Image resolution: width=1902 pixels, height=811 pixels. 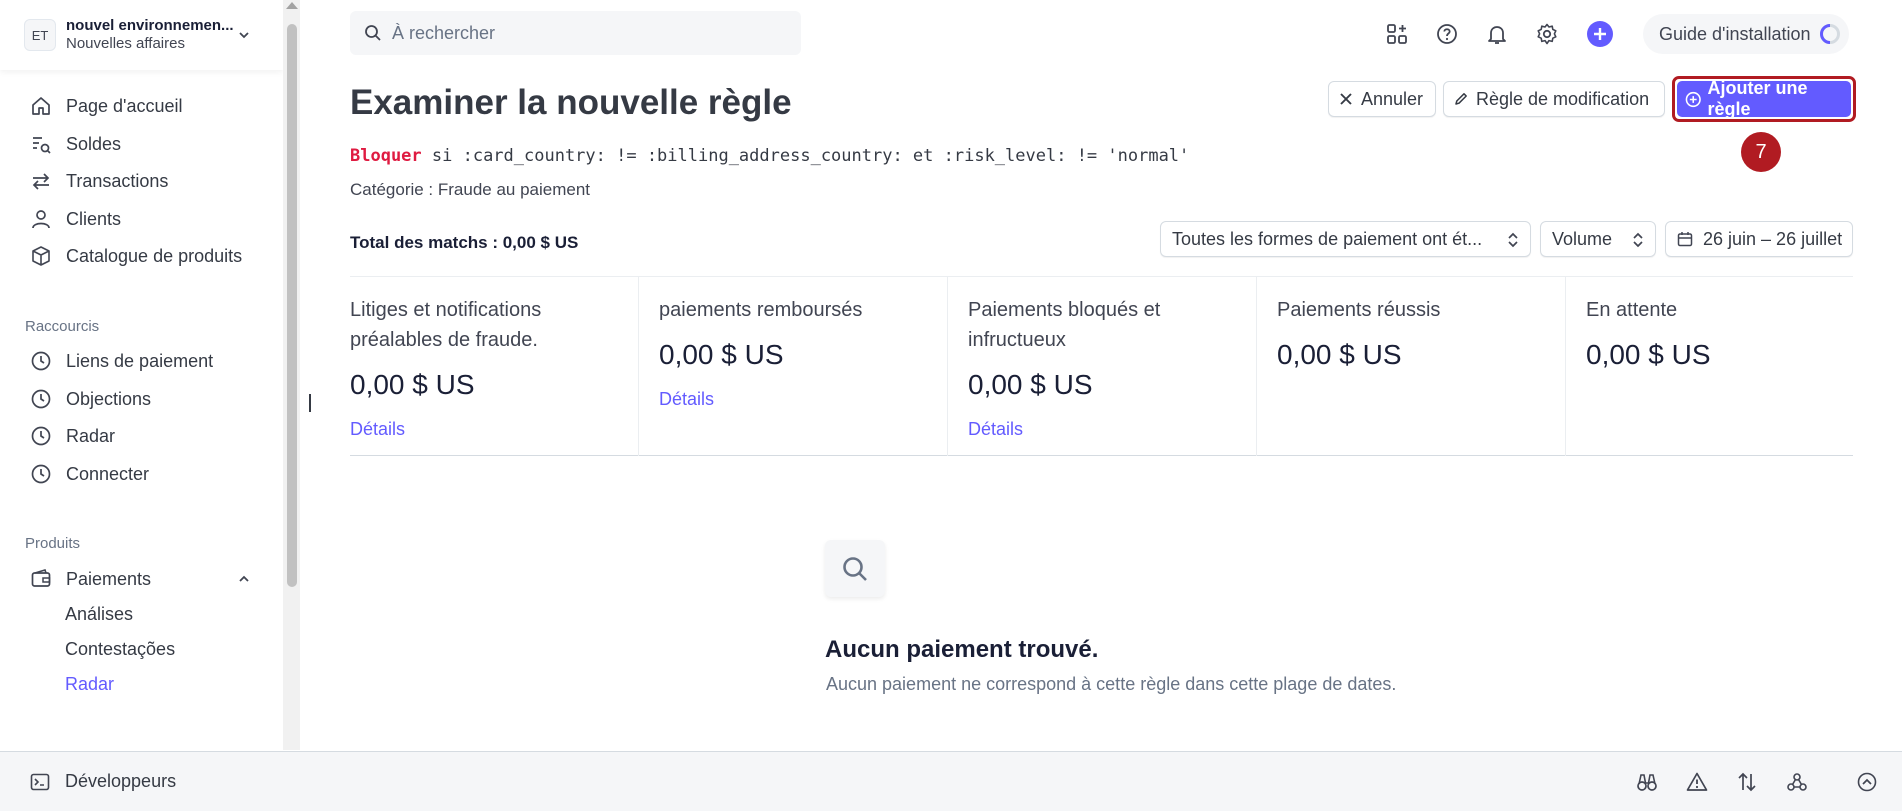 What do you see at coordinates (761, 310) in the screenshot?
I see `metric-label: paiements remboursés` at bounding box center [761, 310].